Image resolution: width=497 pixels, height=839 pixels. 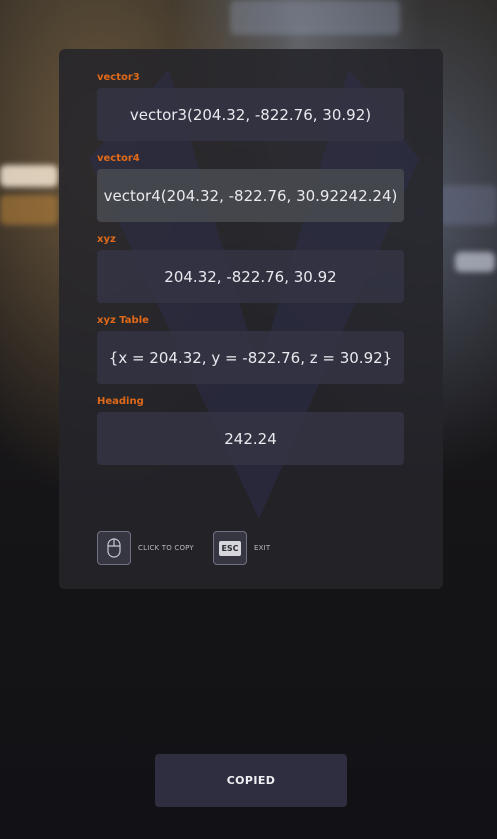 I want to click on field-heading: Heading 242.24, so click(x=250, y=430).